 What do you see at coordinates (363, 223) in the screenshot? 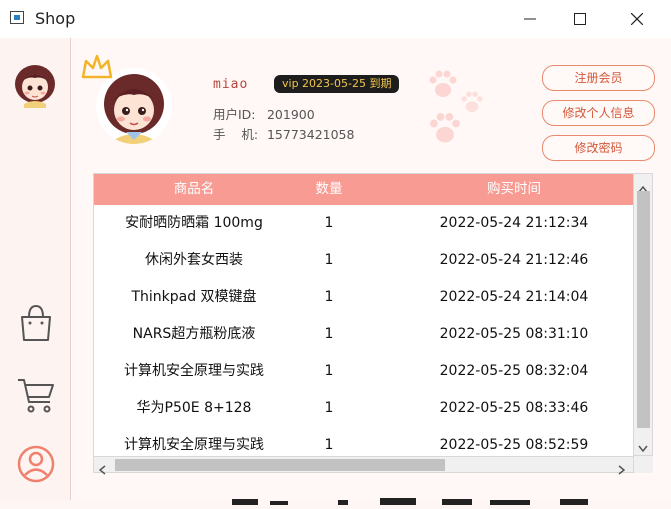
I see `table-row: 安耐晒防晒霜 100mg 1 2022-05-24 21:12:34` at bounding box center [363, 223].